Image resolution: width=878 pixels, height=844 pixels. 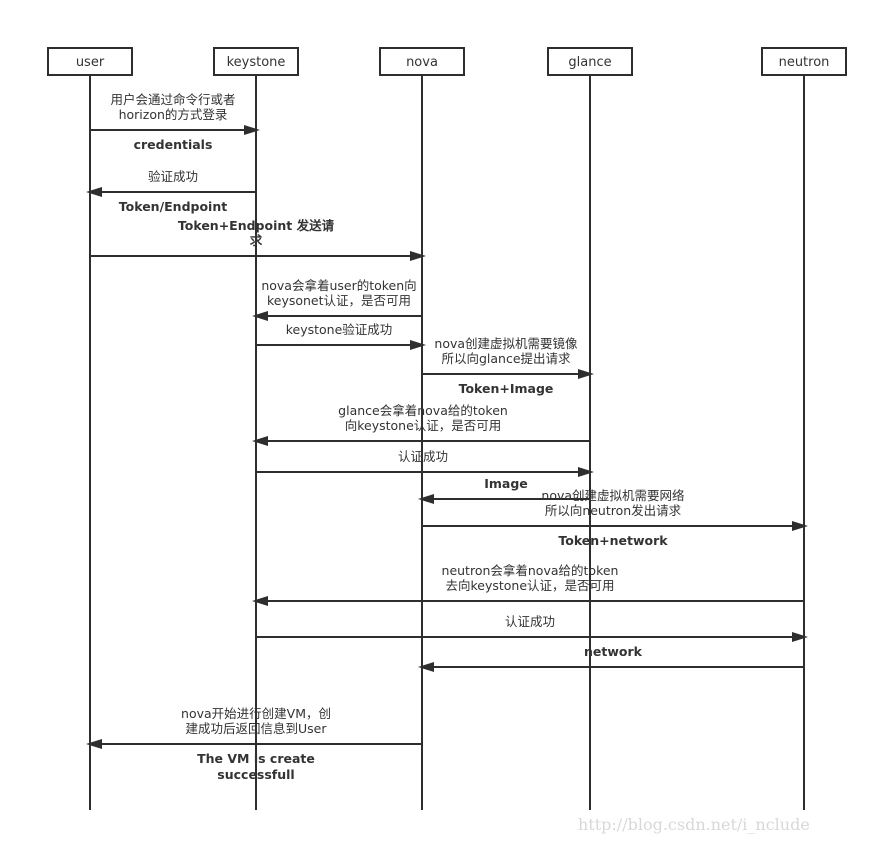 What do you see at coordinates (339, 329) in the screenshot?
I see `message-label: keystone验证成功` at bounding box center [339, 329].